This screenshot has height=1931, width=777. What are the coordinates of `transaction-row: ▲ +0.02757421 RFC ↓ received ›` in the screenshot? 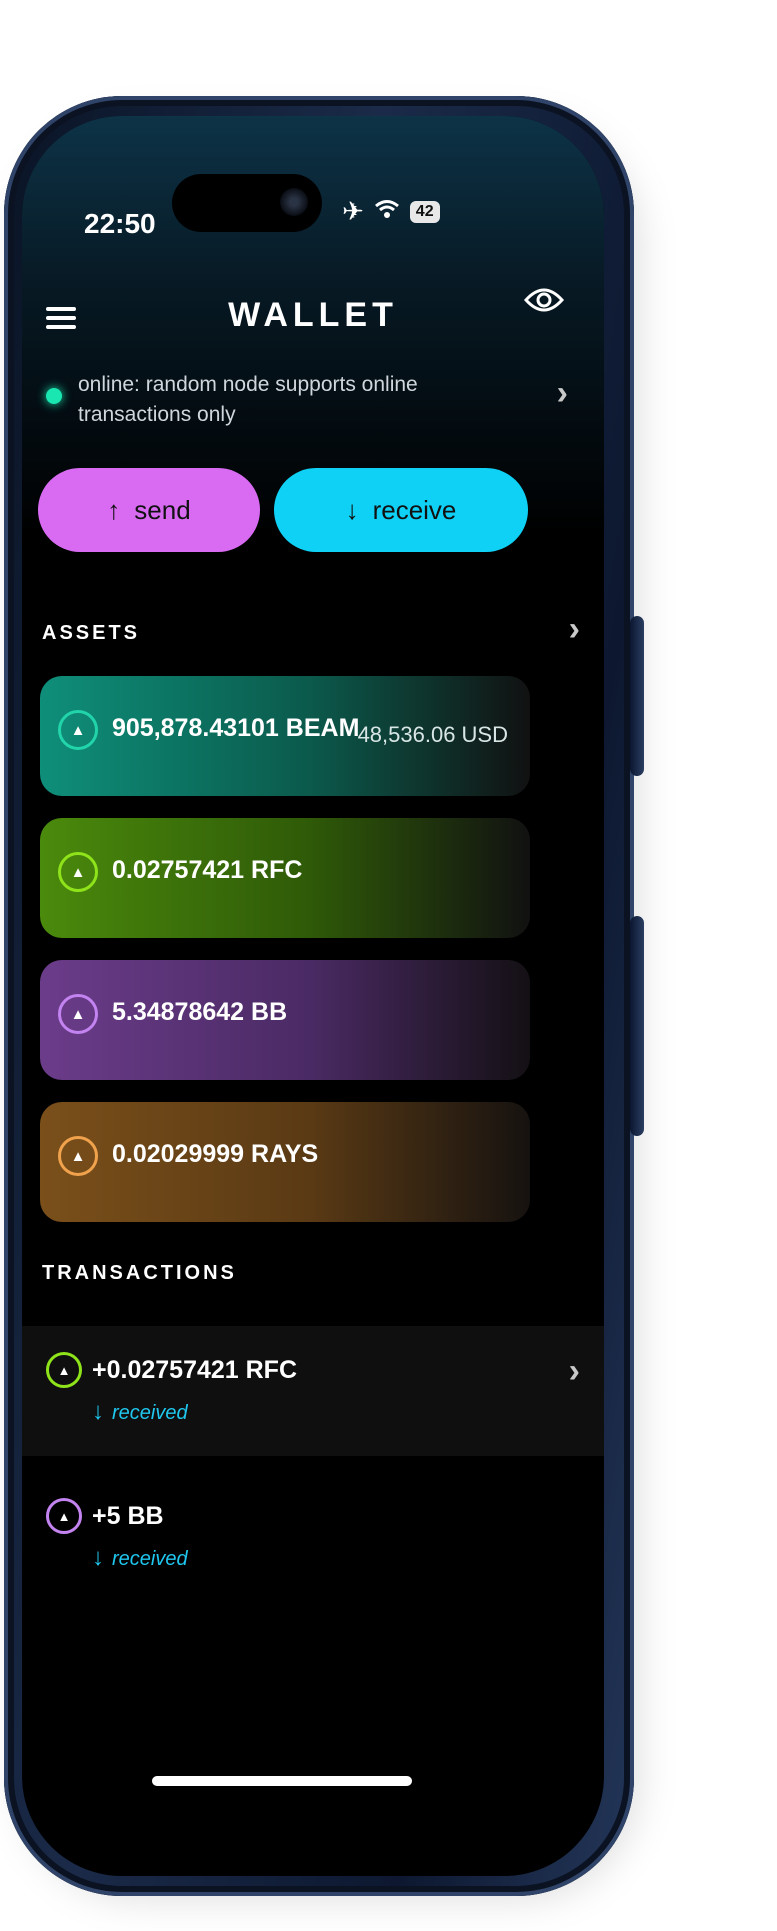 It's located at (313, 1391).